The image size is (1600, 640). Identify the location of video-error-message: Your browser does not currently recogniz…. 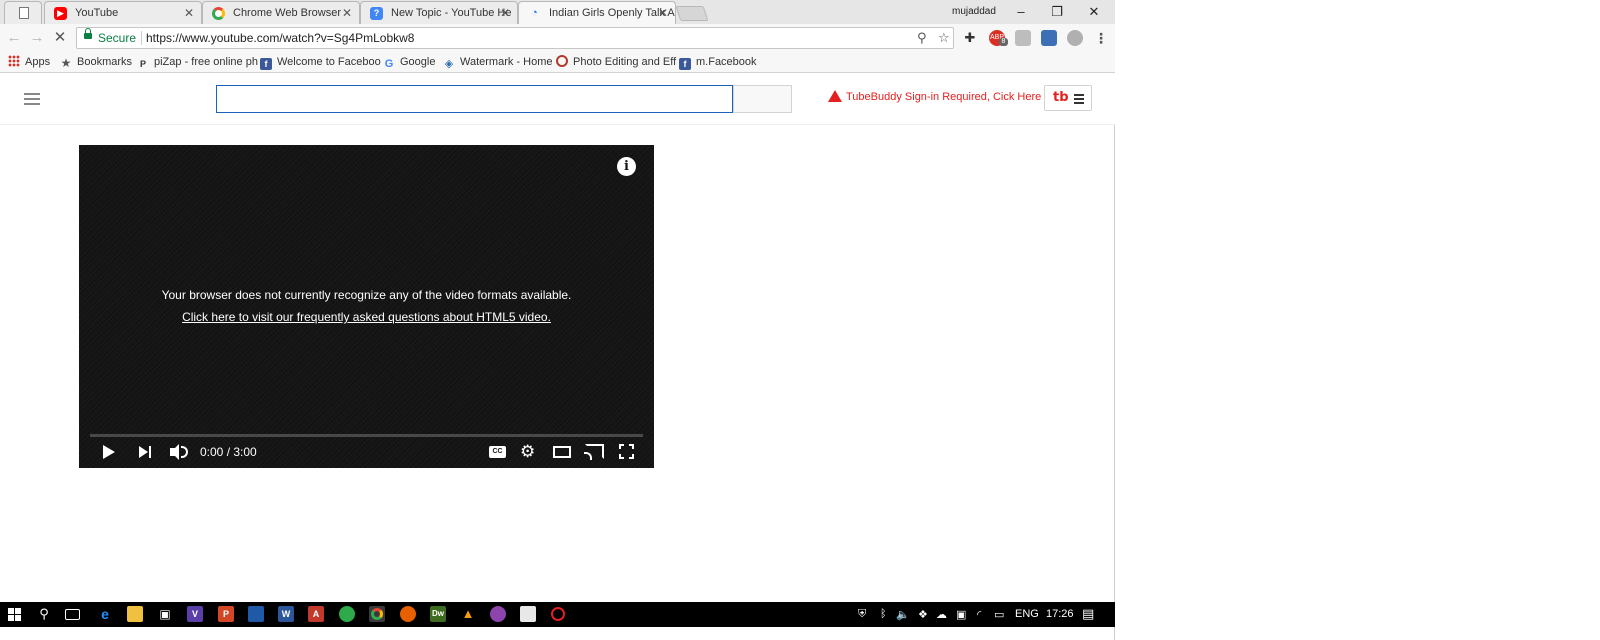
(366, 295).